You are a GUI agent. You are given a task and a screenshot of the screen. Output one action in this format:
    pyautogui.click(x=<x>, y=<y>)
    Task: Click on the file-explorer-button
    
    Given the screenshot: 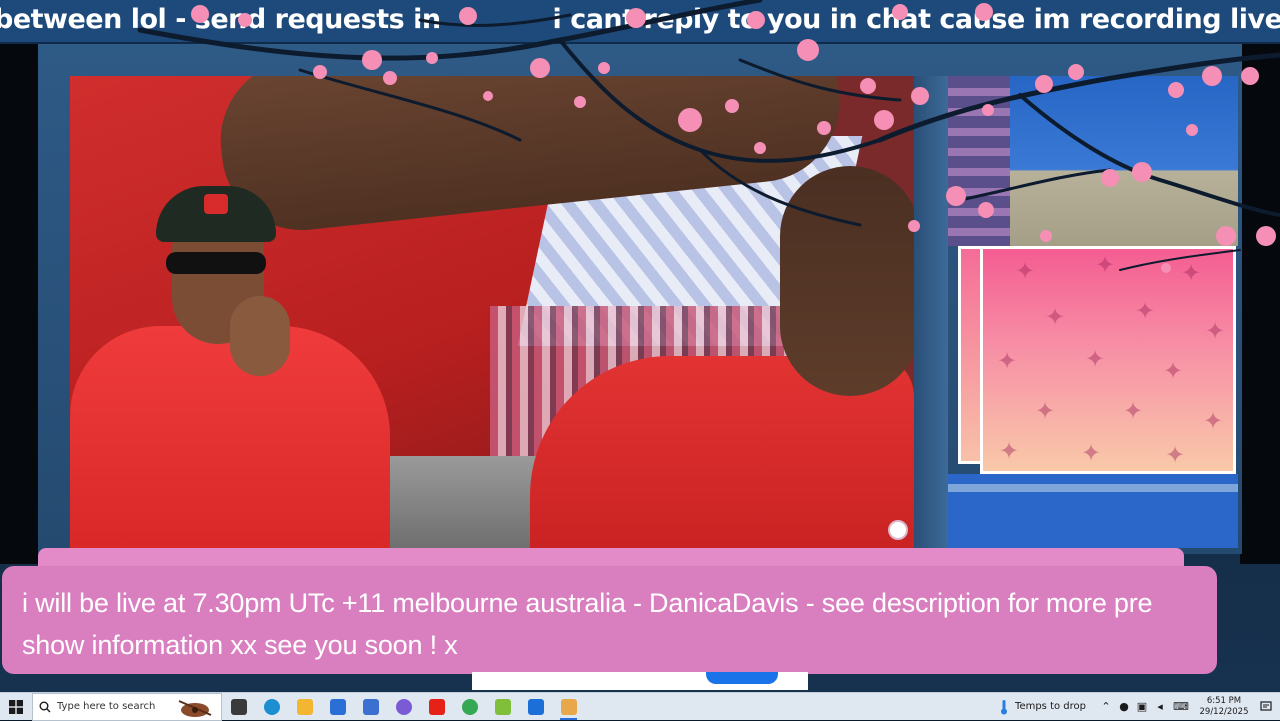 What is the action you would take?
    pyautogui.click(x=304, y=707)
    